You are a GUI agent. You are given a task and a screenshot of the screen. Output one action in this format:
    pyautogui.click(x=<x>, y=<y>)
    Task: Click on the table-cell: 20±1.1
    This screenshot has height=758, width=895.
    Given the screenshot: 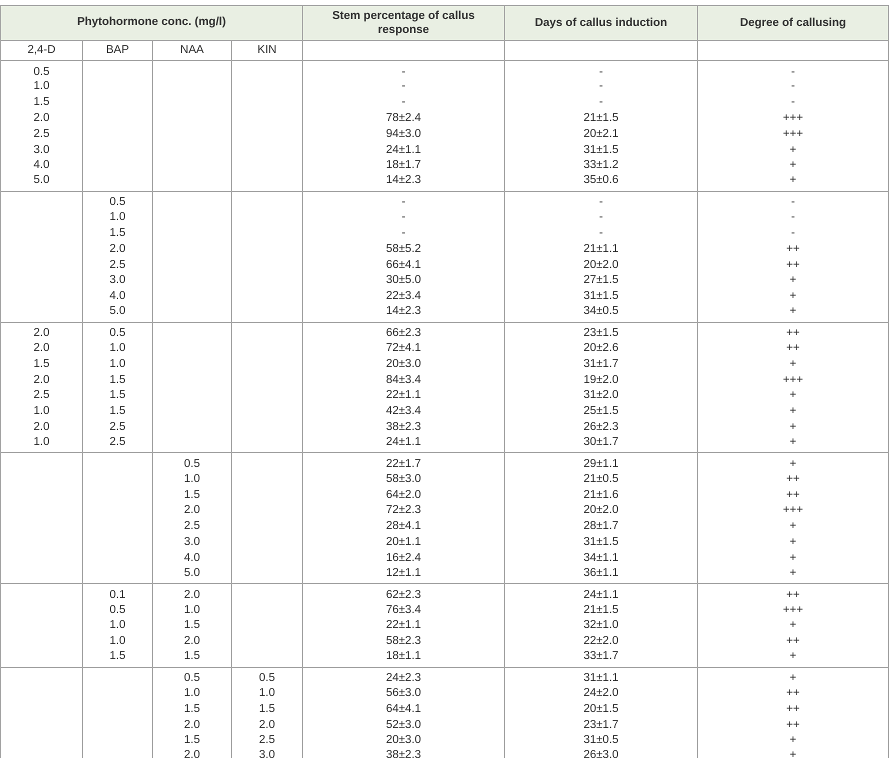 What is the action you would take?
    pyautogui.click(x=404, y=542)
    